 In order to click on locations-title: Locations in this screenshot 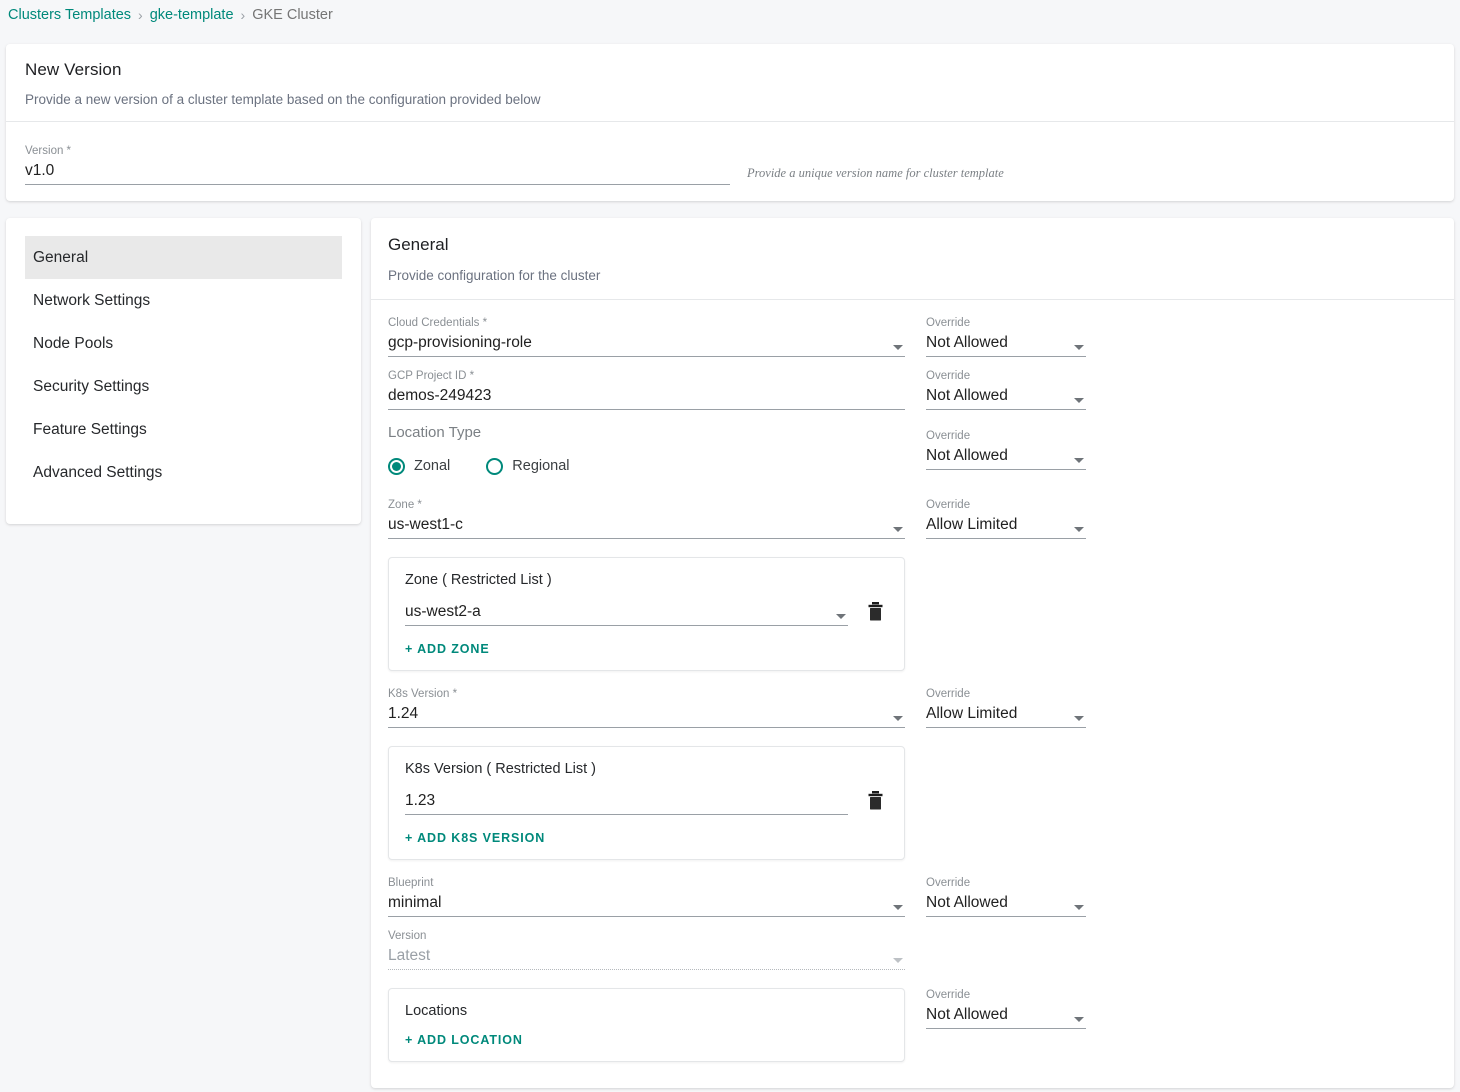, I will do `click(436, 1011)`.